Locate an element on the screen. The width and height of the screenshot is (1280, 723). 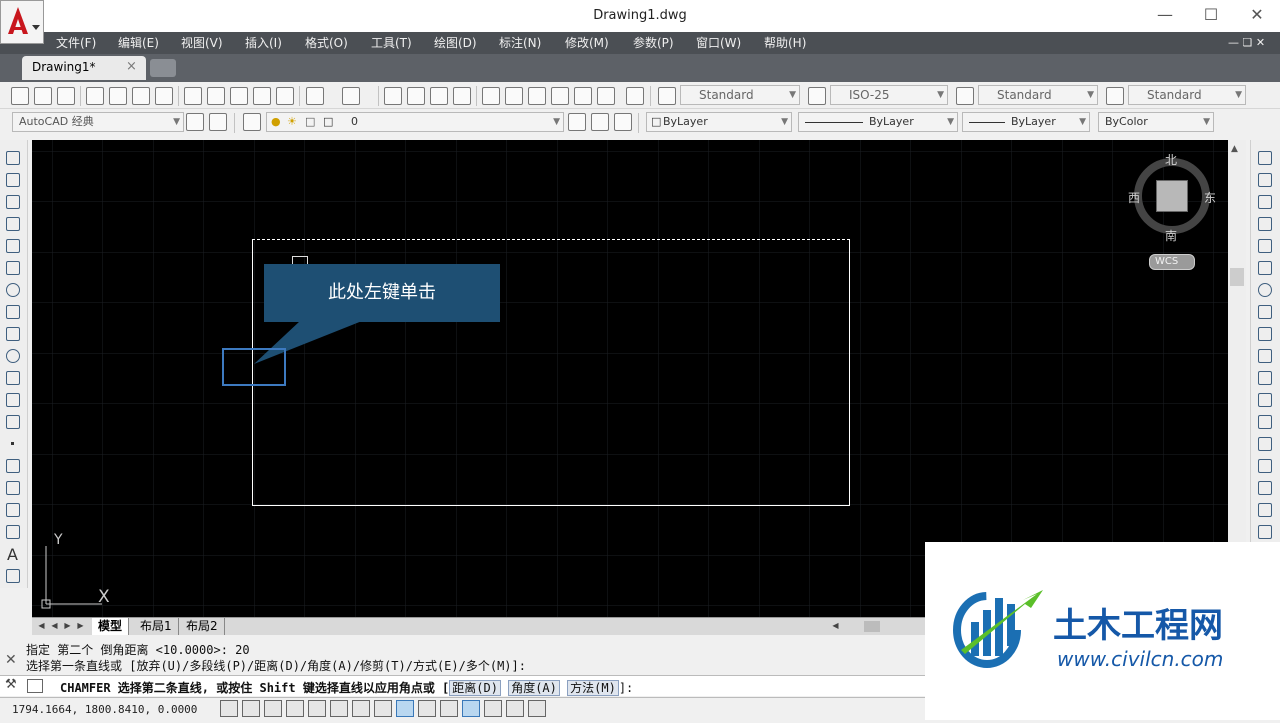
compass-east: 东 is located at coordinates (1210, 197).